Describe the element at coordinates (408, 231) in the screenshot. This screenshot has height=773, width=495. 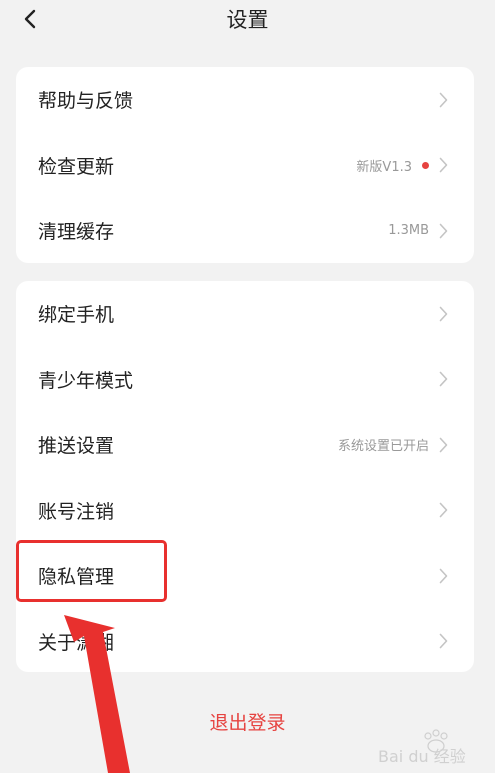
I see `cache-size-value: 1.3MB` at that location.